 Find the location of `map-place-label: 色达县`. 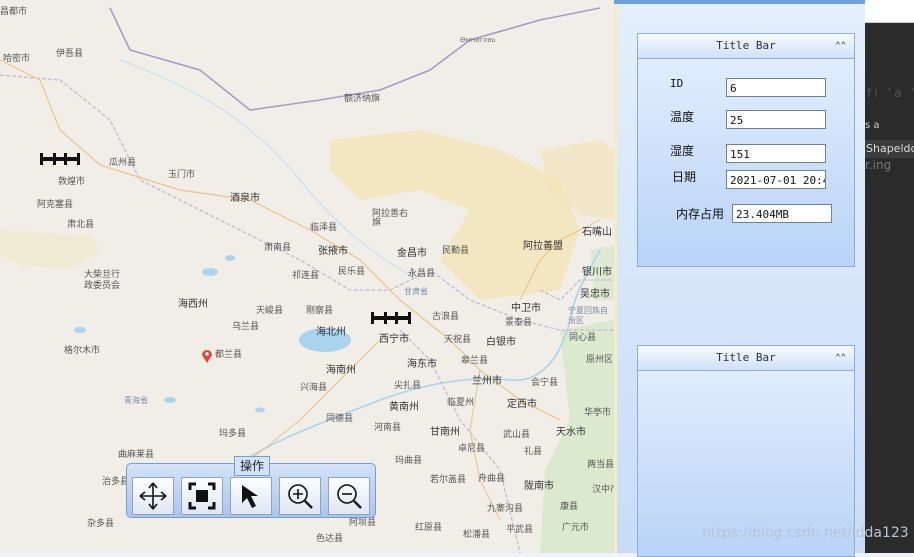

map-place-label: 色达县 is located at coordinates (330, 539).